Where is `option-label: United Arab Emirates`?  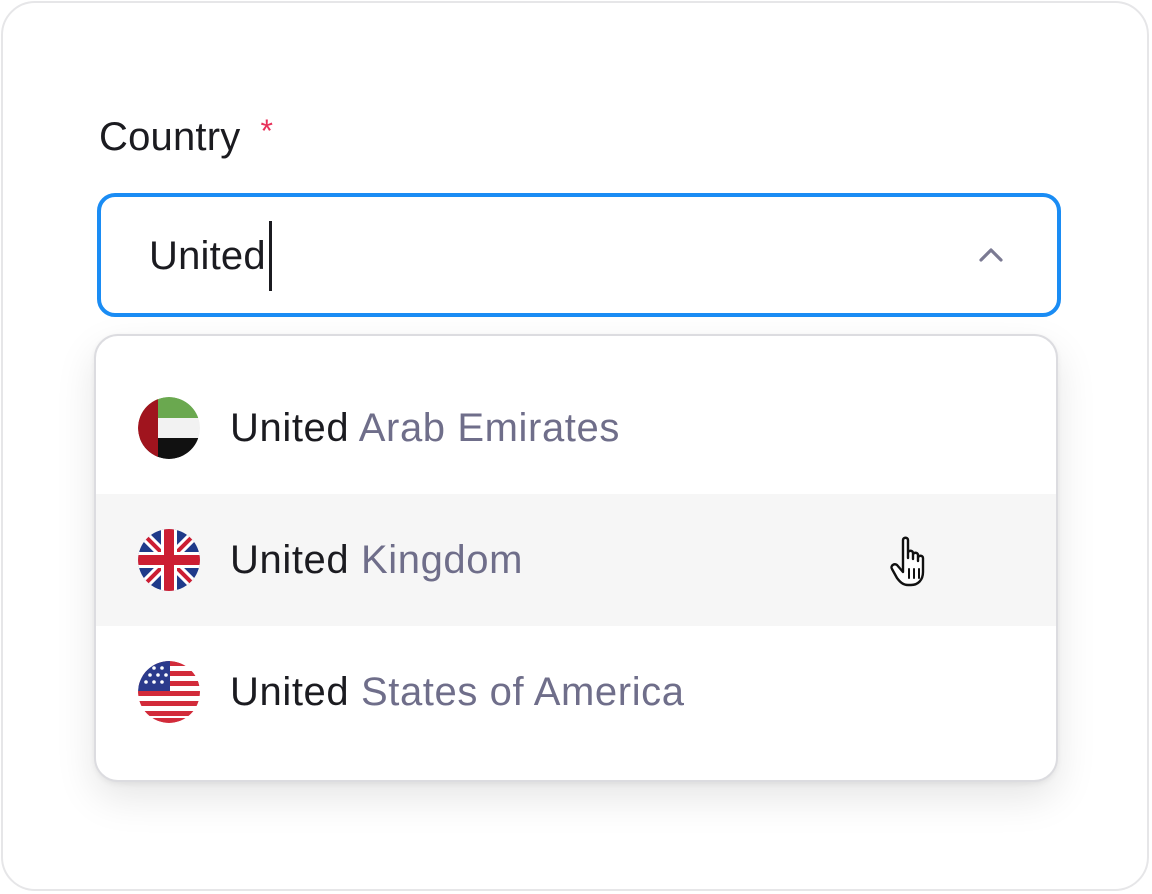 option-label: United Arab Emirates is located at coordinates (425, 428).